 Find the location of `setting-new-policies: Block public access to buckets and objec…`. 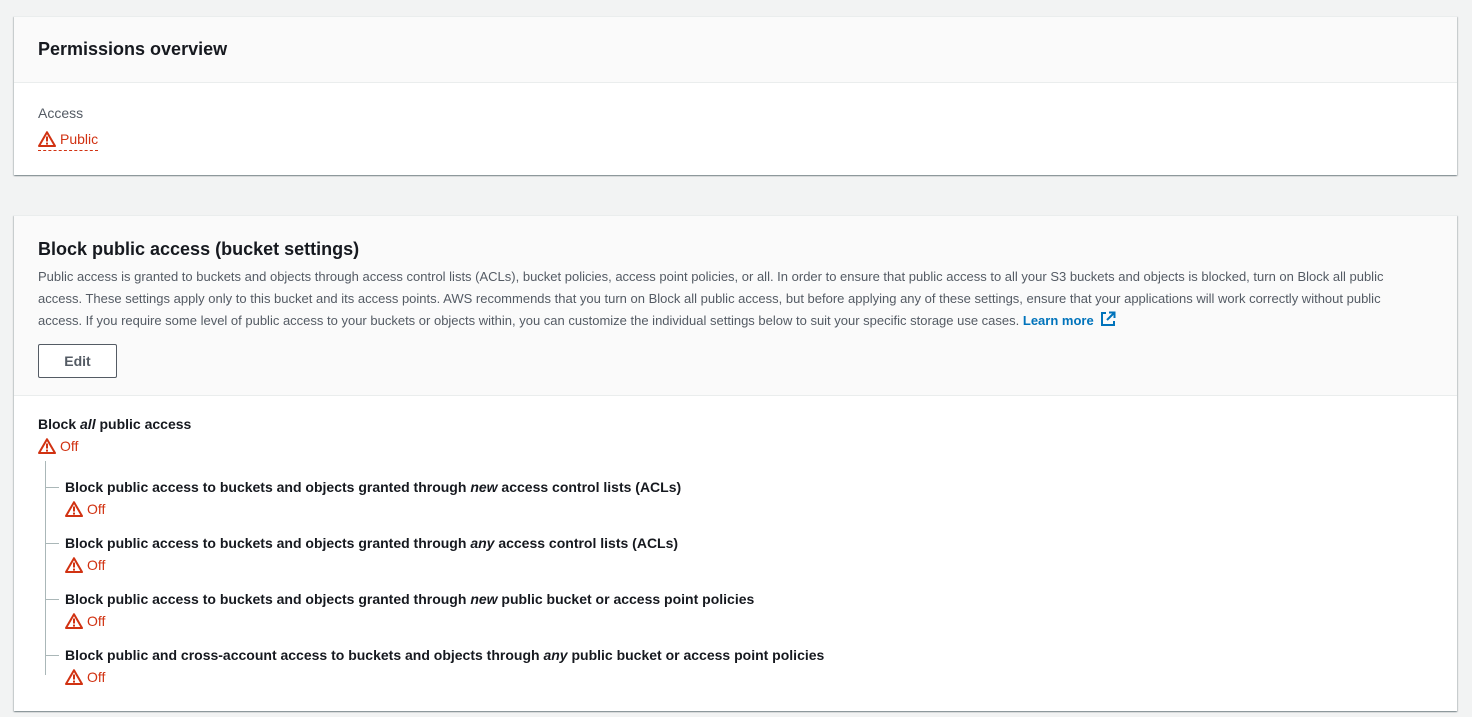

setting-new-policies: Block public access to buckets and objec… is located at coordinates (739, 607).